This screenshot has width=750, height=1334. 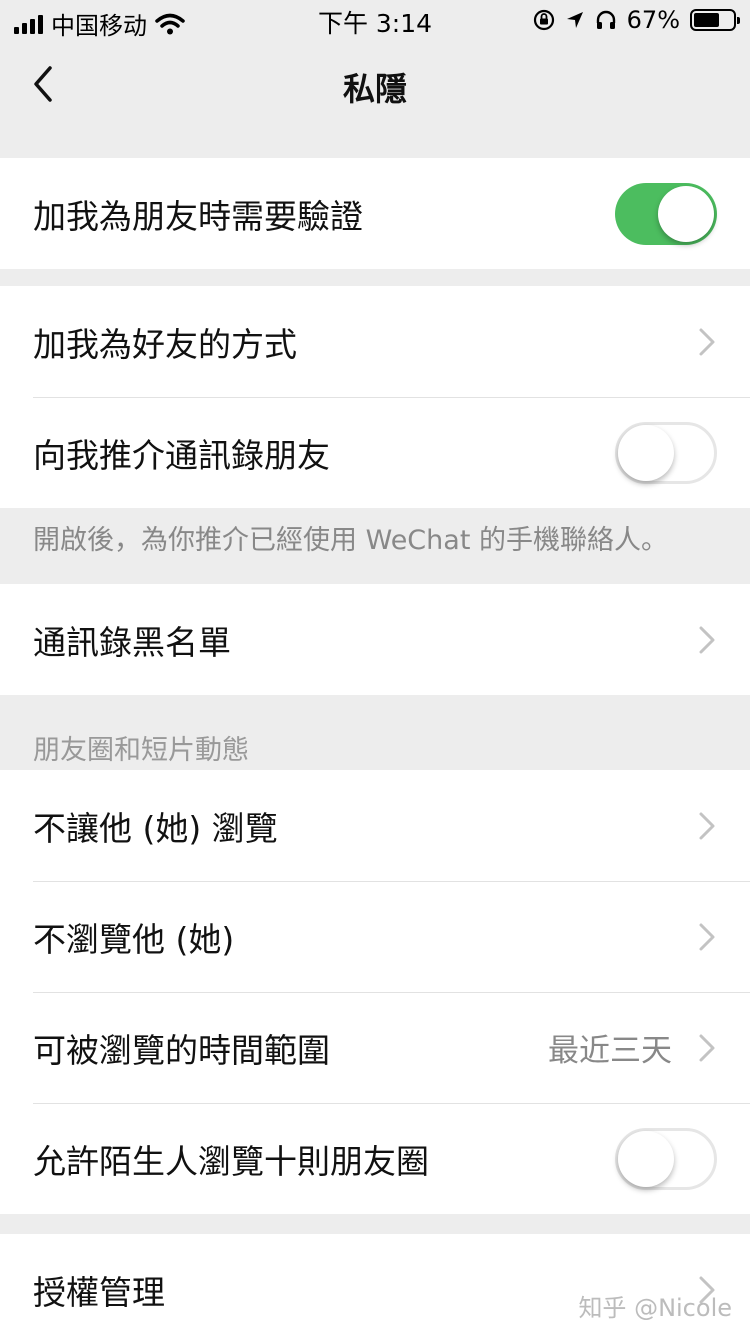 I want to click on visible-range-value: 最近三天, so click(x=610, y=1051).